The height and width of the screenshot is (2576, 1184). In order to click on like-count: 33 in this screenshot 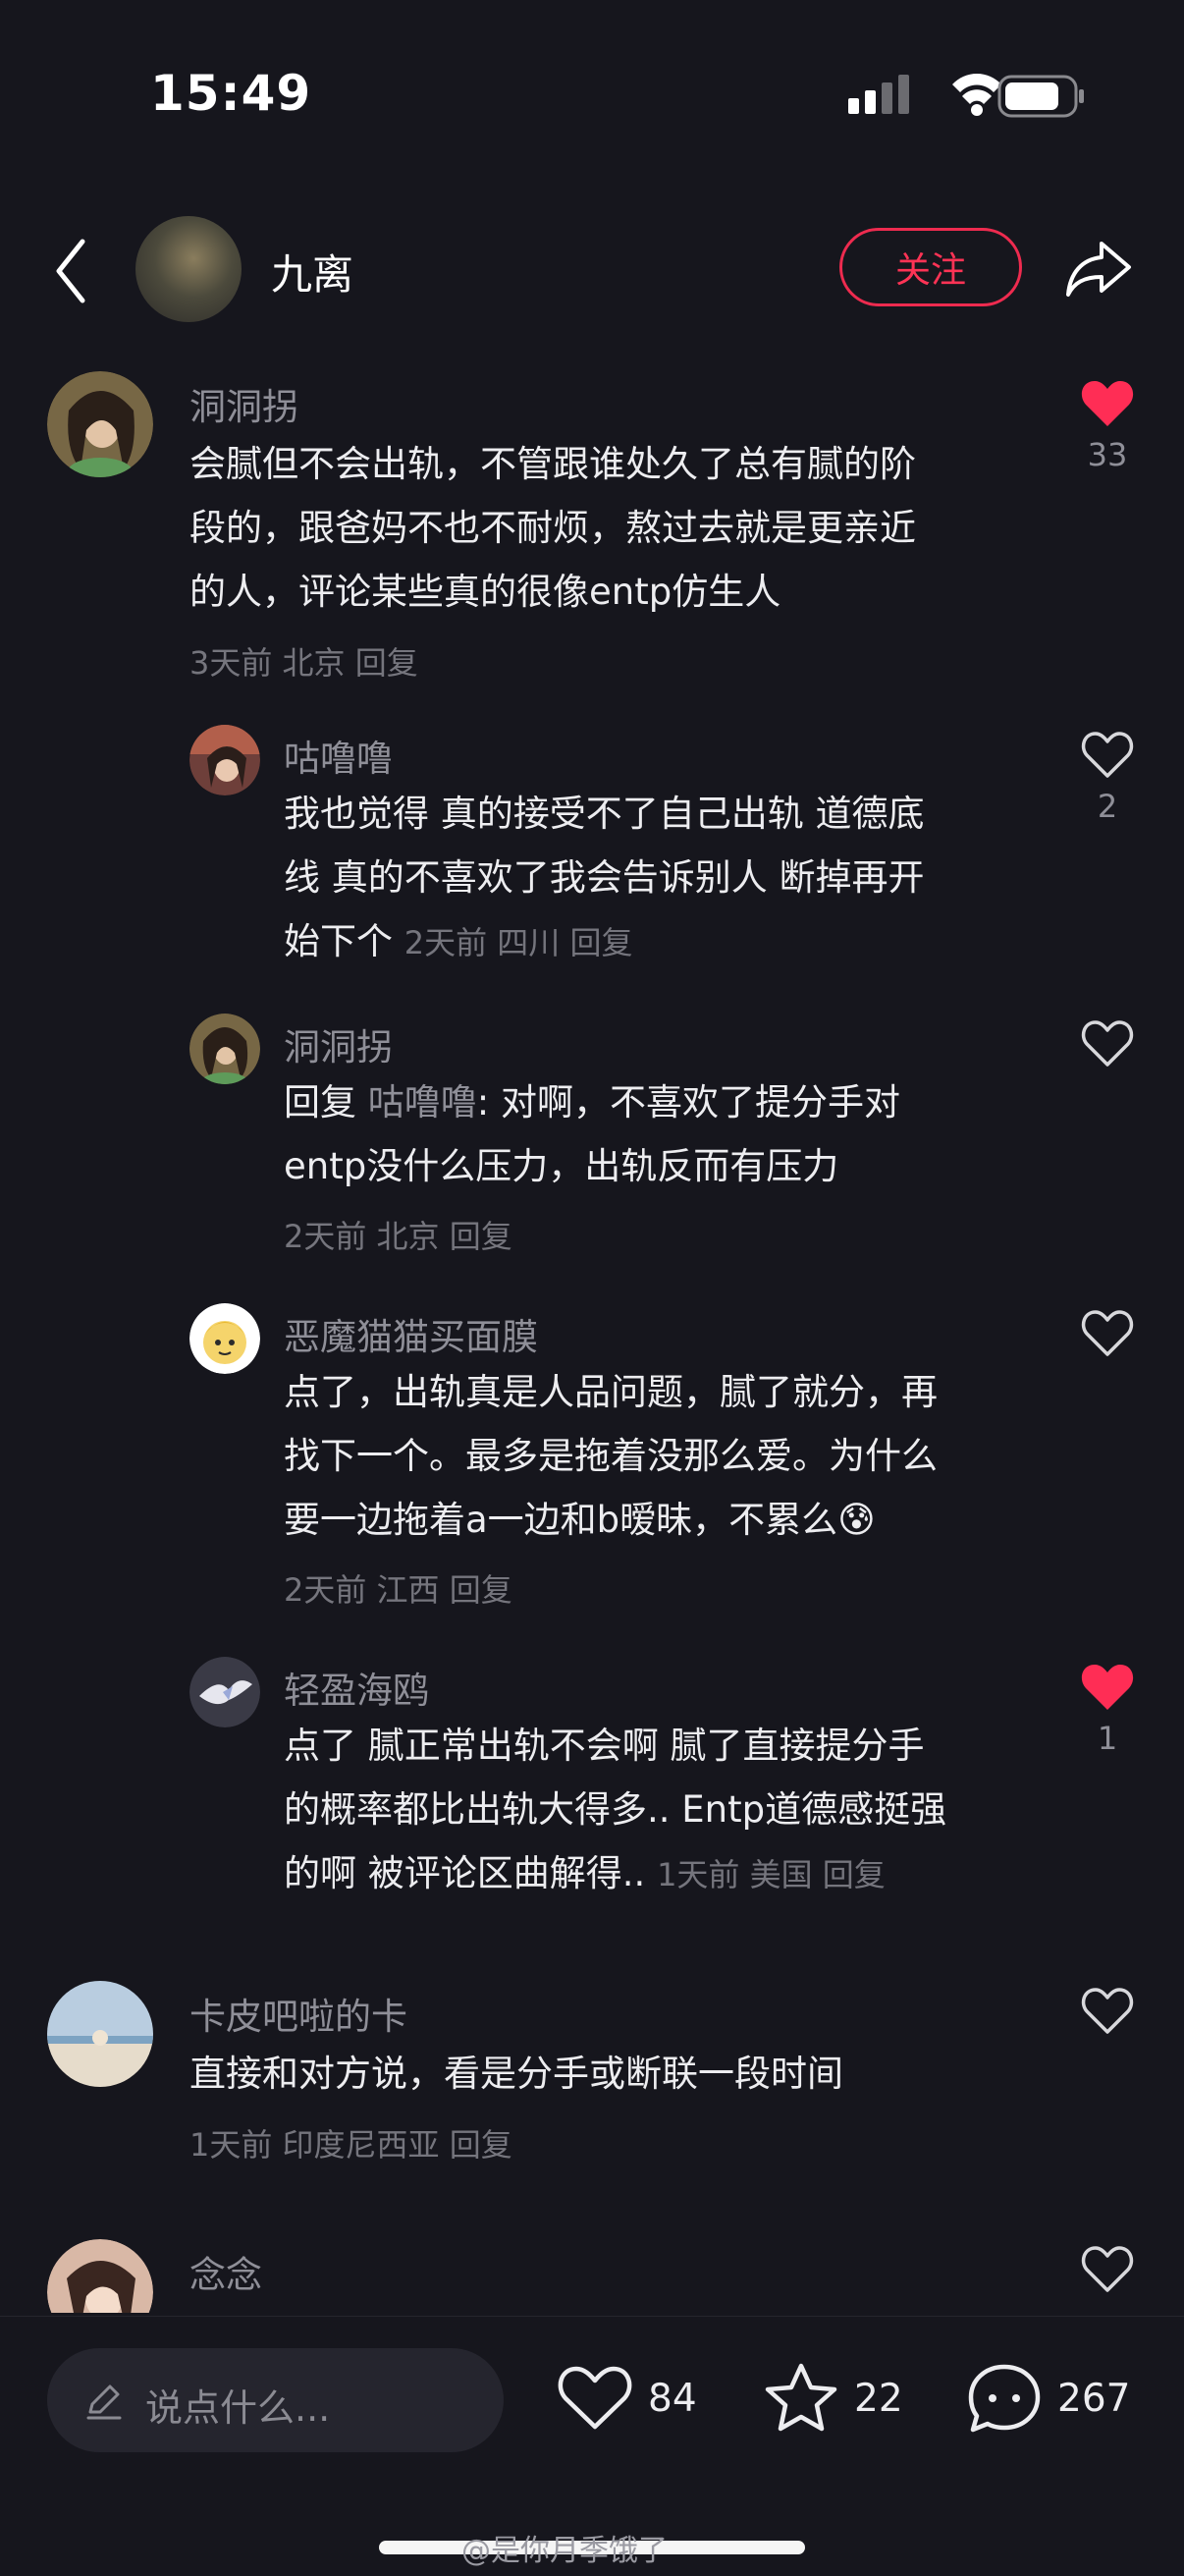, I will do `click(1107, 454)`.